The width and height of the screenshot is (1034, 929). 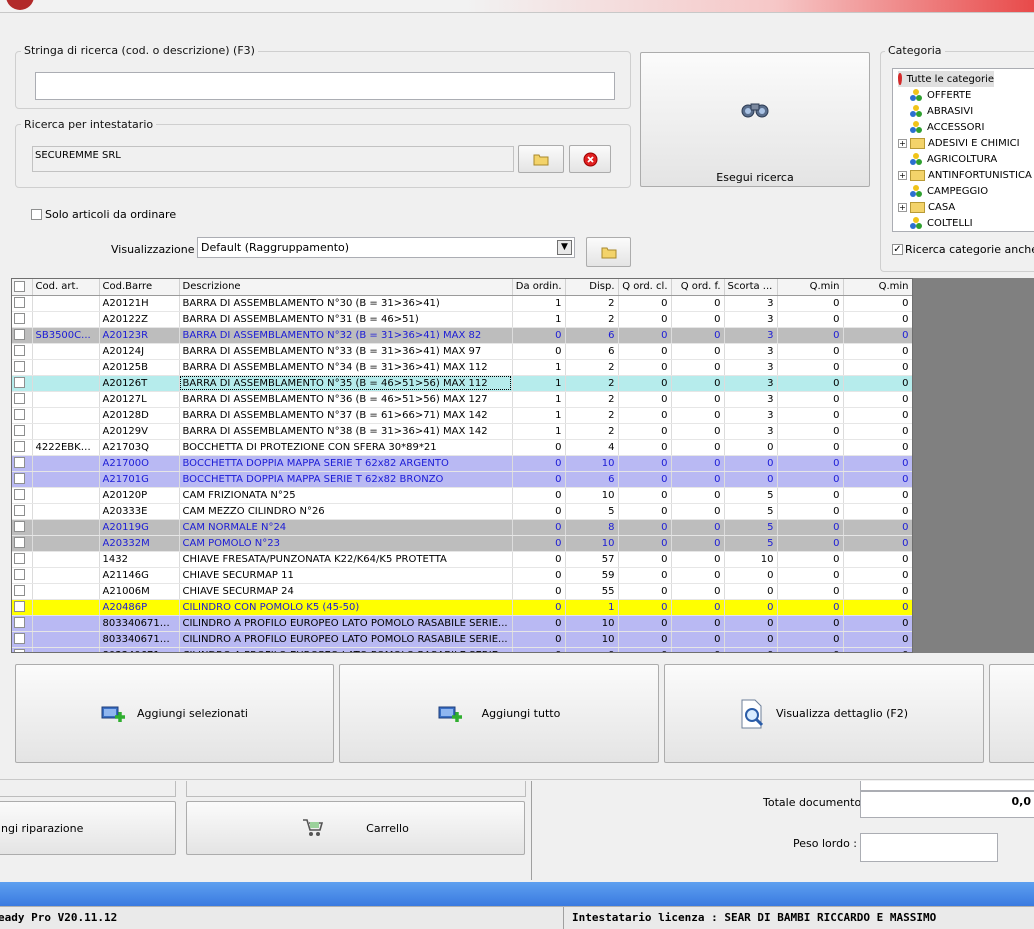 I want to click on only-to-order-checkbox: Solo articoli da ordinare, so click(x=103, y=214).